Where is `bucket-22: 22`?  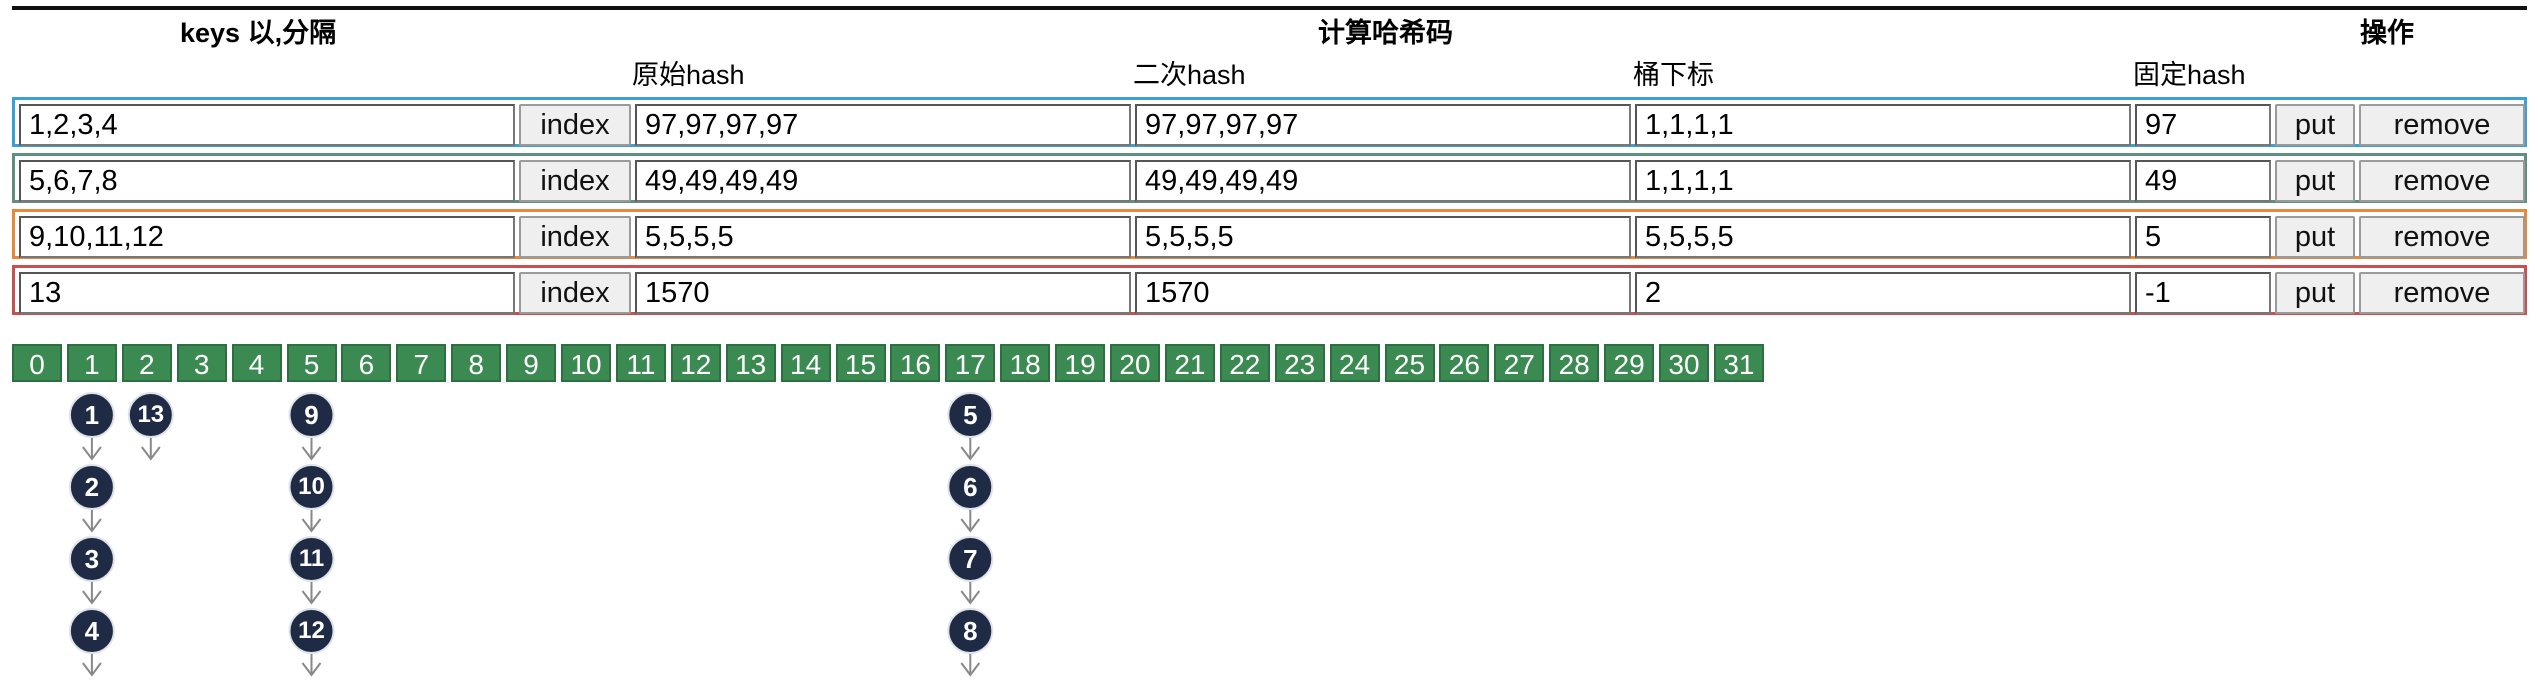 bucket-22: 22 is located at coordinates (1244, 363).